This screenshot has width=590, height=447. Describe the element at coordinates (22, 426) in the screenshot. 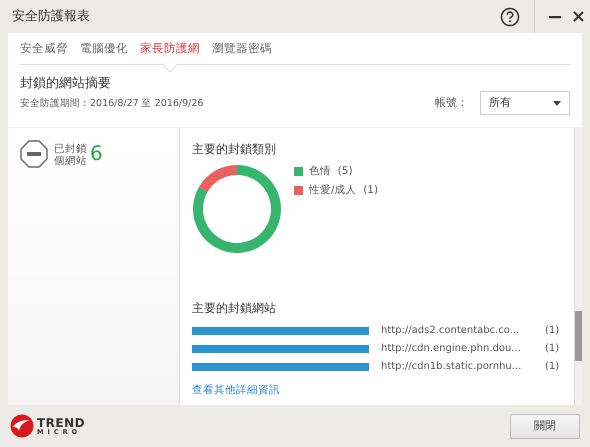

I see `logo-ball-icon` at that location.